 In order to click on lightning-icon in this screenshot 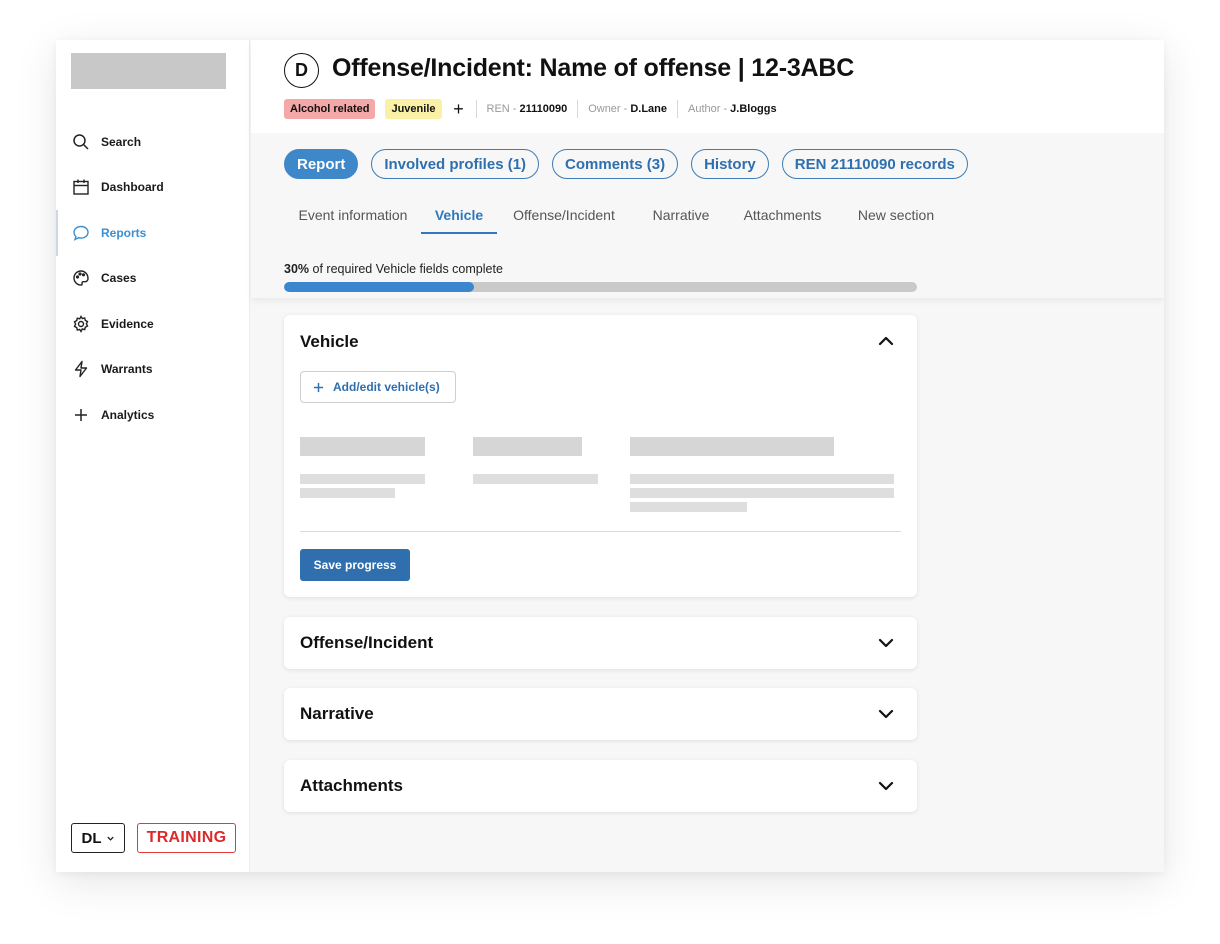, I will do `click(81, 369)`.